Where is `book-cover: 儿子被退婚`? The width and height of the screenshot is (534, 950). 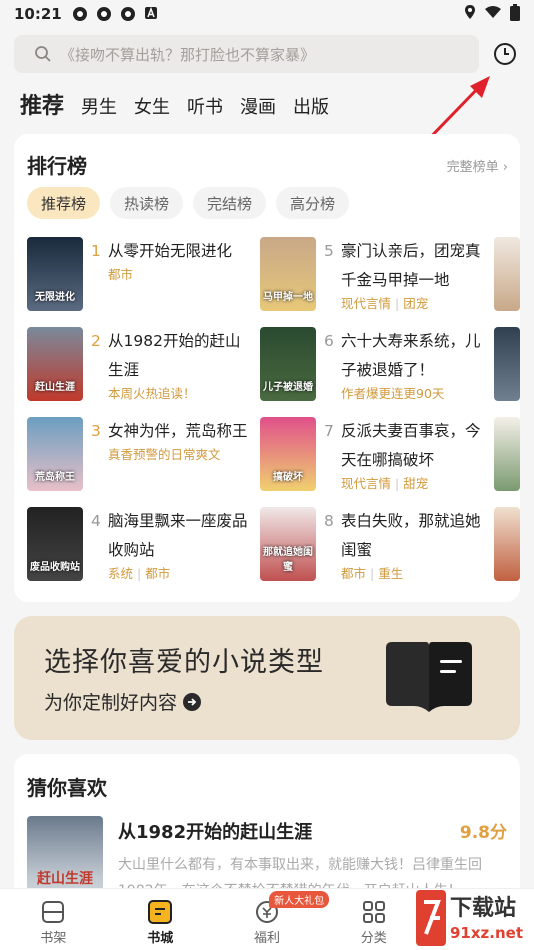
book-cover: 儿子被退婚 is located at coordinates (288, 364).